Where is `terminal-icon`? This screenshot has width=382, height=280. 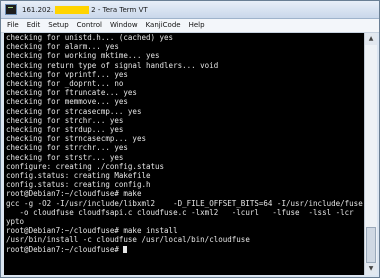
terminal-icon is located at coordinates (11, 9).